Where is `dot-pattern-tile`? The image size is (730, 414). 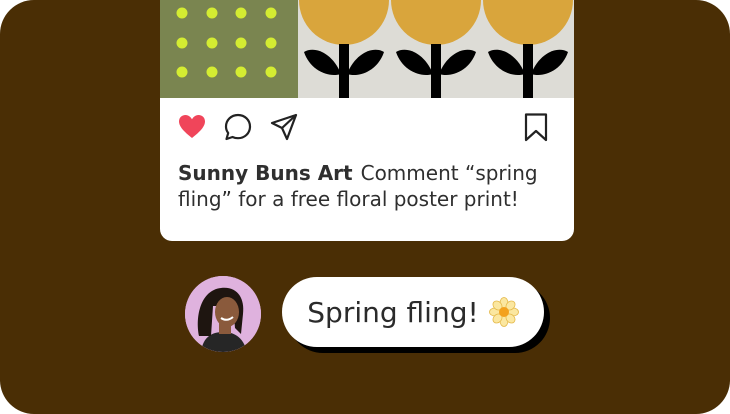
dot-pattern-tile is located at coordinates (229, 49).